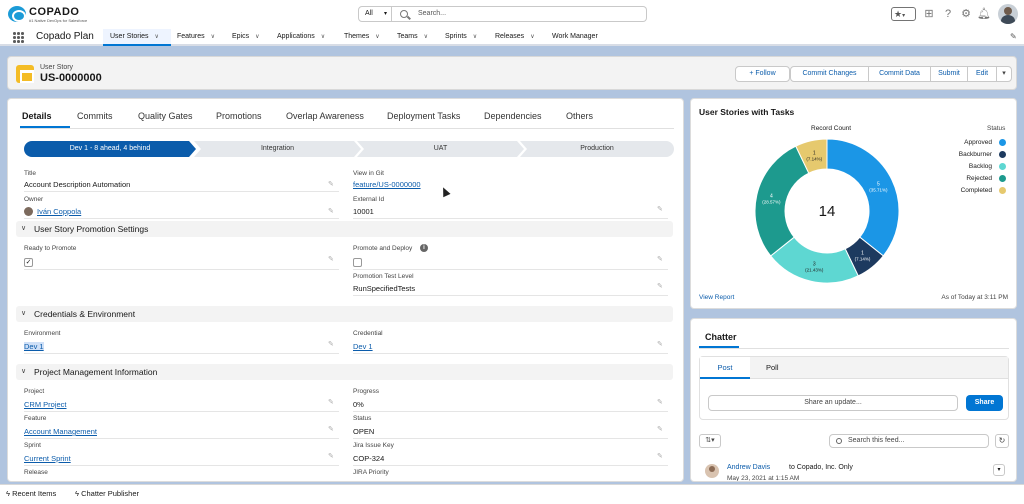 The image size is (1024, 504). I want to click on credential-link: Dev 1, so click(363, 346).